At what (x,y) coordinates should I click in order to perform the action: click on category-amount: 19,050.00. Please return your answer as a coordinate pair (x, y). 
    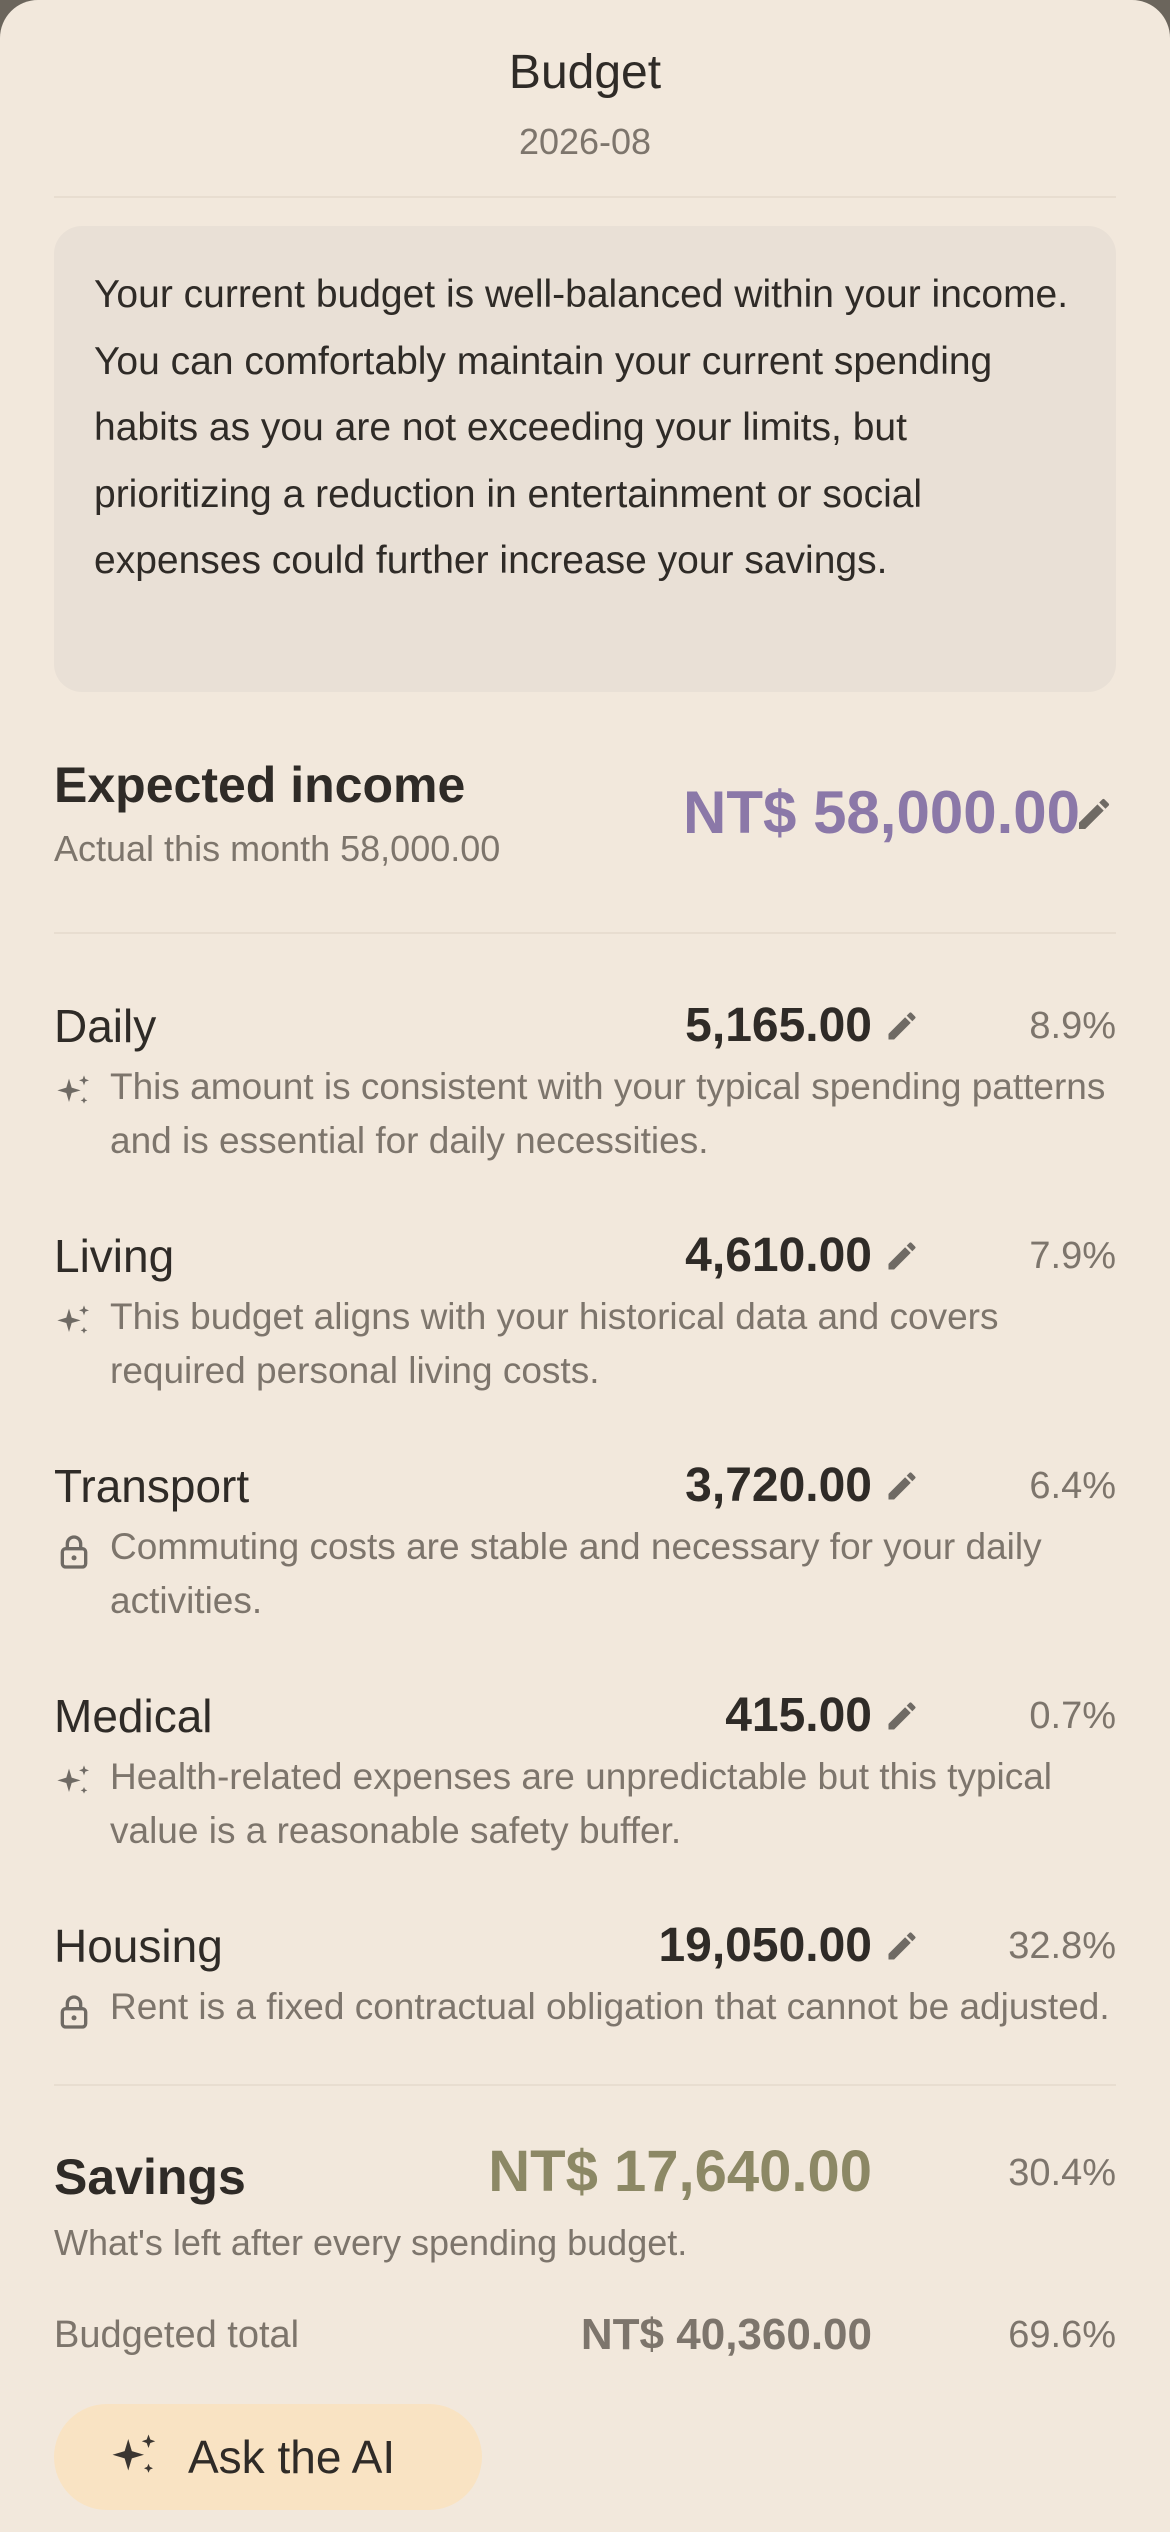
    Looking at the image, I should click on (765, 1946).